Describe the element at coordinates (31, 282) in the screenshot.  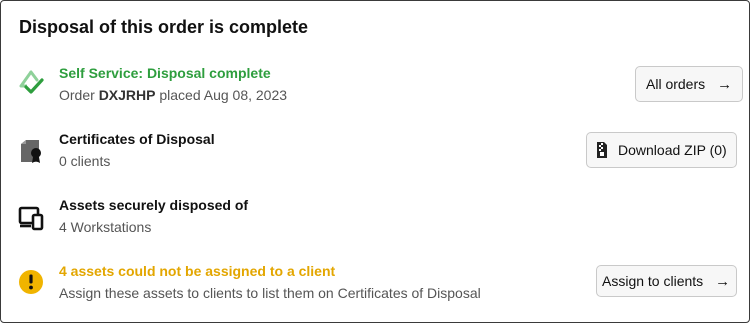
I see `warning-icon` at that location.